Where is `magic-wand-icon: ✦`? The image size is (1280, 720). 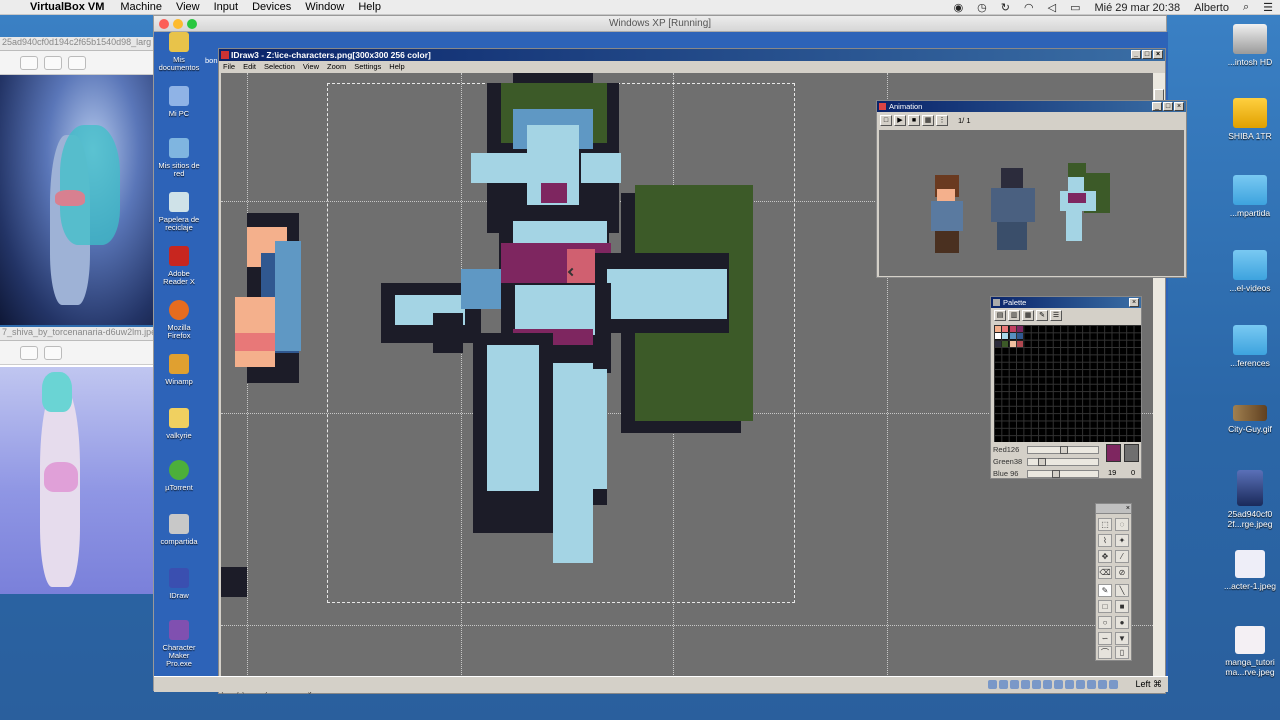 magic-wand-icon: ✦ is located at coordinates (1122, 540).